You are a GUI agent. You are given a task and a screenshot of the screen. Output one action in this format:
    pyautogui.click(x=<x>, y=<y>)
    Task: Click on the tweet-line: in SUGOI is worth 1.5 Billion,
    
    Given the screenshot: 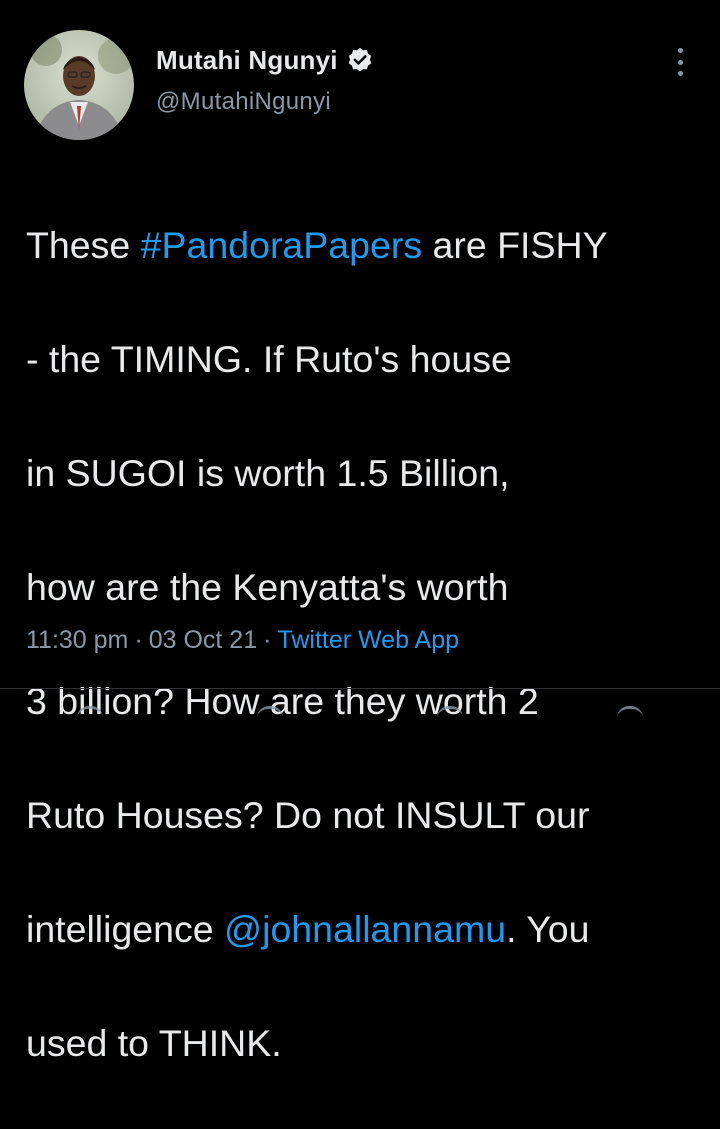 What is the action you would take?
    pyautogui.click(x=366, y=473)
    